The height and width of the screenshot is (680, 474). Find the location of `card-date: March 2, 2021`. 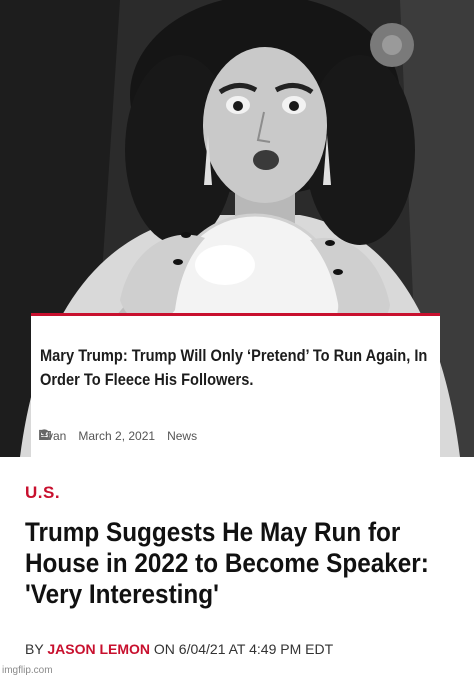

card-date: March 2, 2021 is located at coordinates (117, 436).